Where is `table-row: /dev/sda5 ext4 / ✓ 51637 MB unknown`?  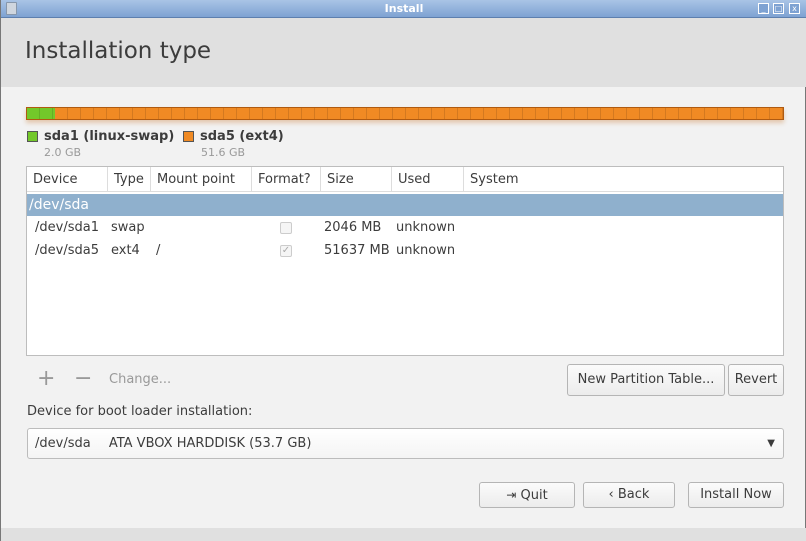
table-row: /dev/sda5 ext4 / ✓ 51637 MB unknown is located at coordinates (405, 251).